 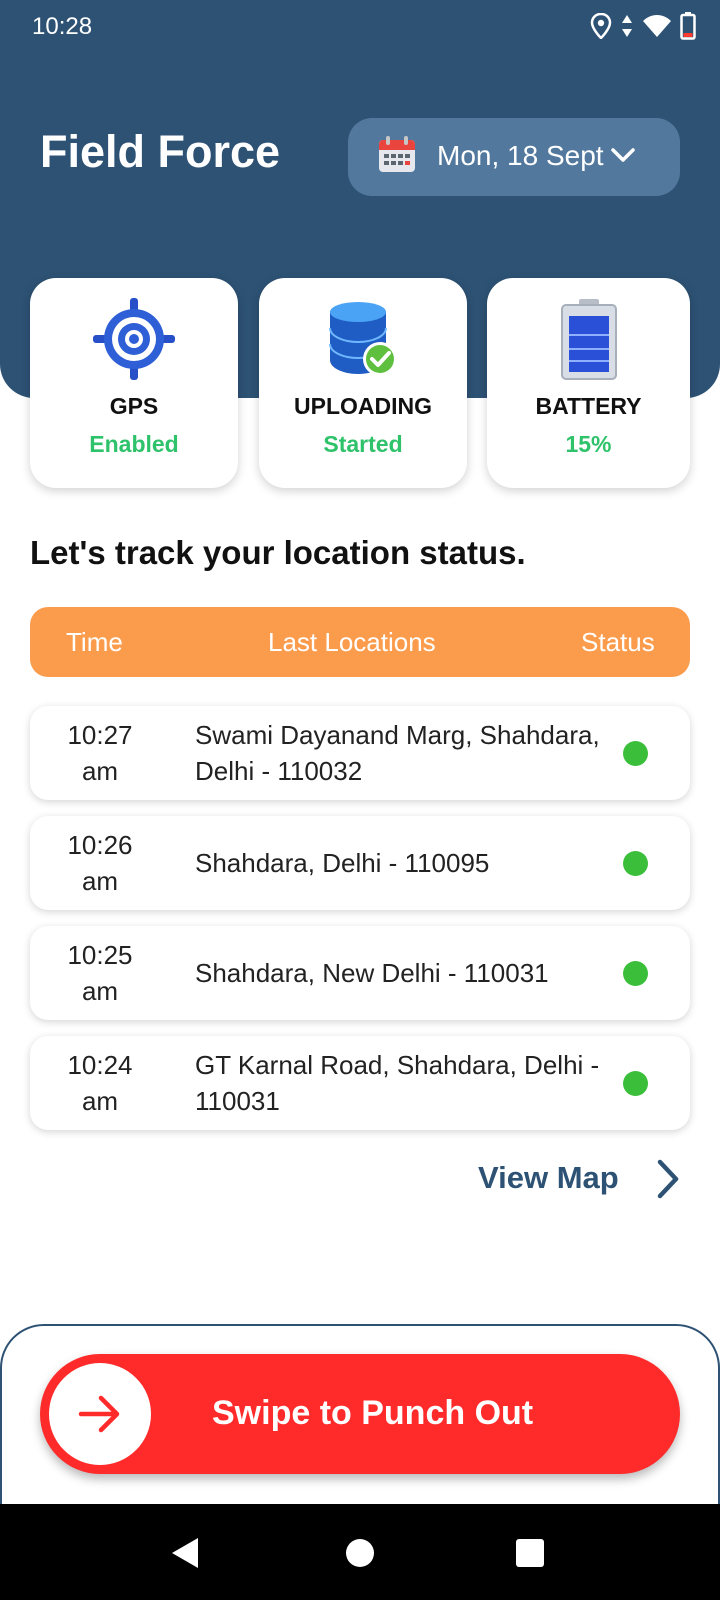 What do you see at coordinates (601, 26) in the screenshot?
I see `location-icon` at bounding box center [601, 26].